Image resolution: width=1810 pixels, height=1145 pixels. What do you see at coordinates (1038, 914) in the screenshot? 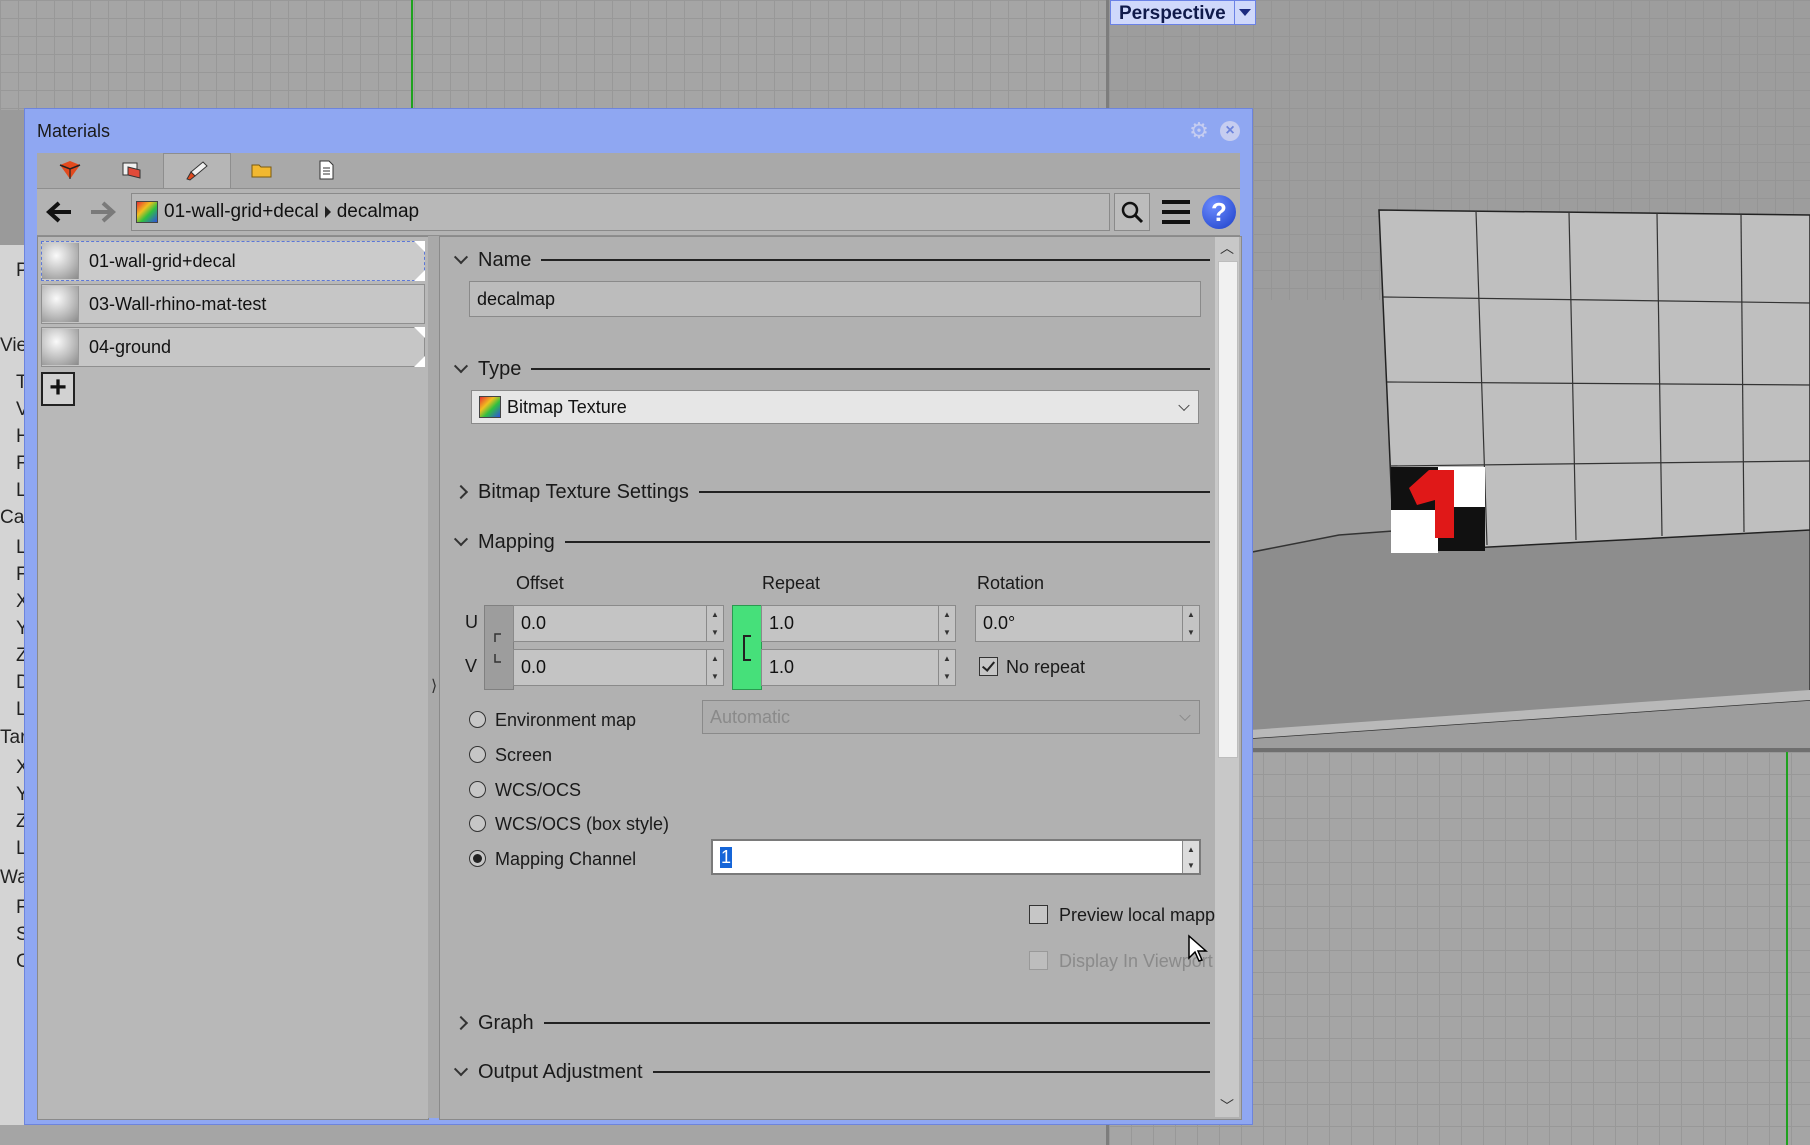
I see `preview-local-mapping-checkbox` at bounding box center [1038, 914].